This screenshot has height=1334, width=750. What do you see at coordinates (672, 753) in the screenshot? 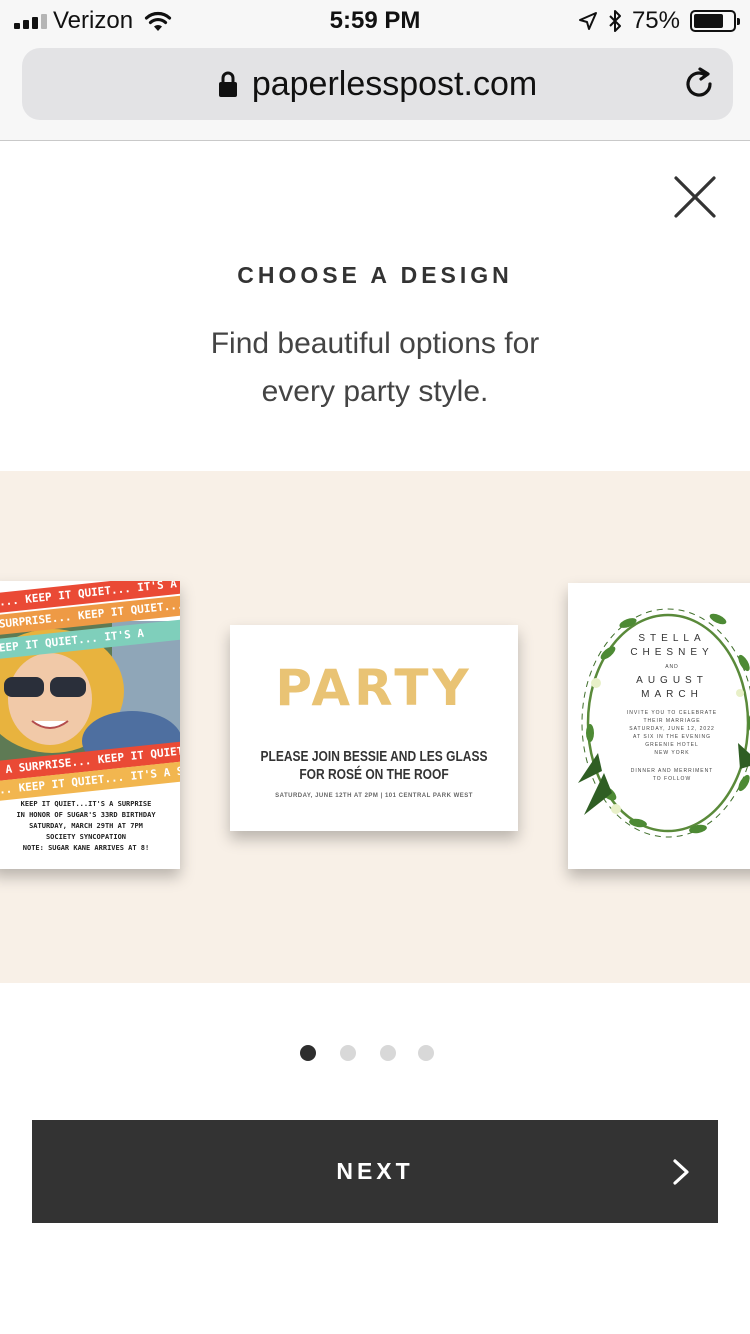
I see `card-line: NEW YORK` at bounding box center [672, 753].